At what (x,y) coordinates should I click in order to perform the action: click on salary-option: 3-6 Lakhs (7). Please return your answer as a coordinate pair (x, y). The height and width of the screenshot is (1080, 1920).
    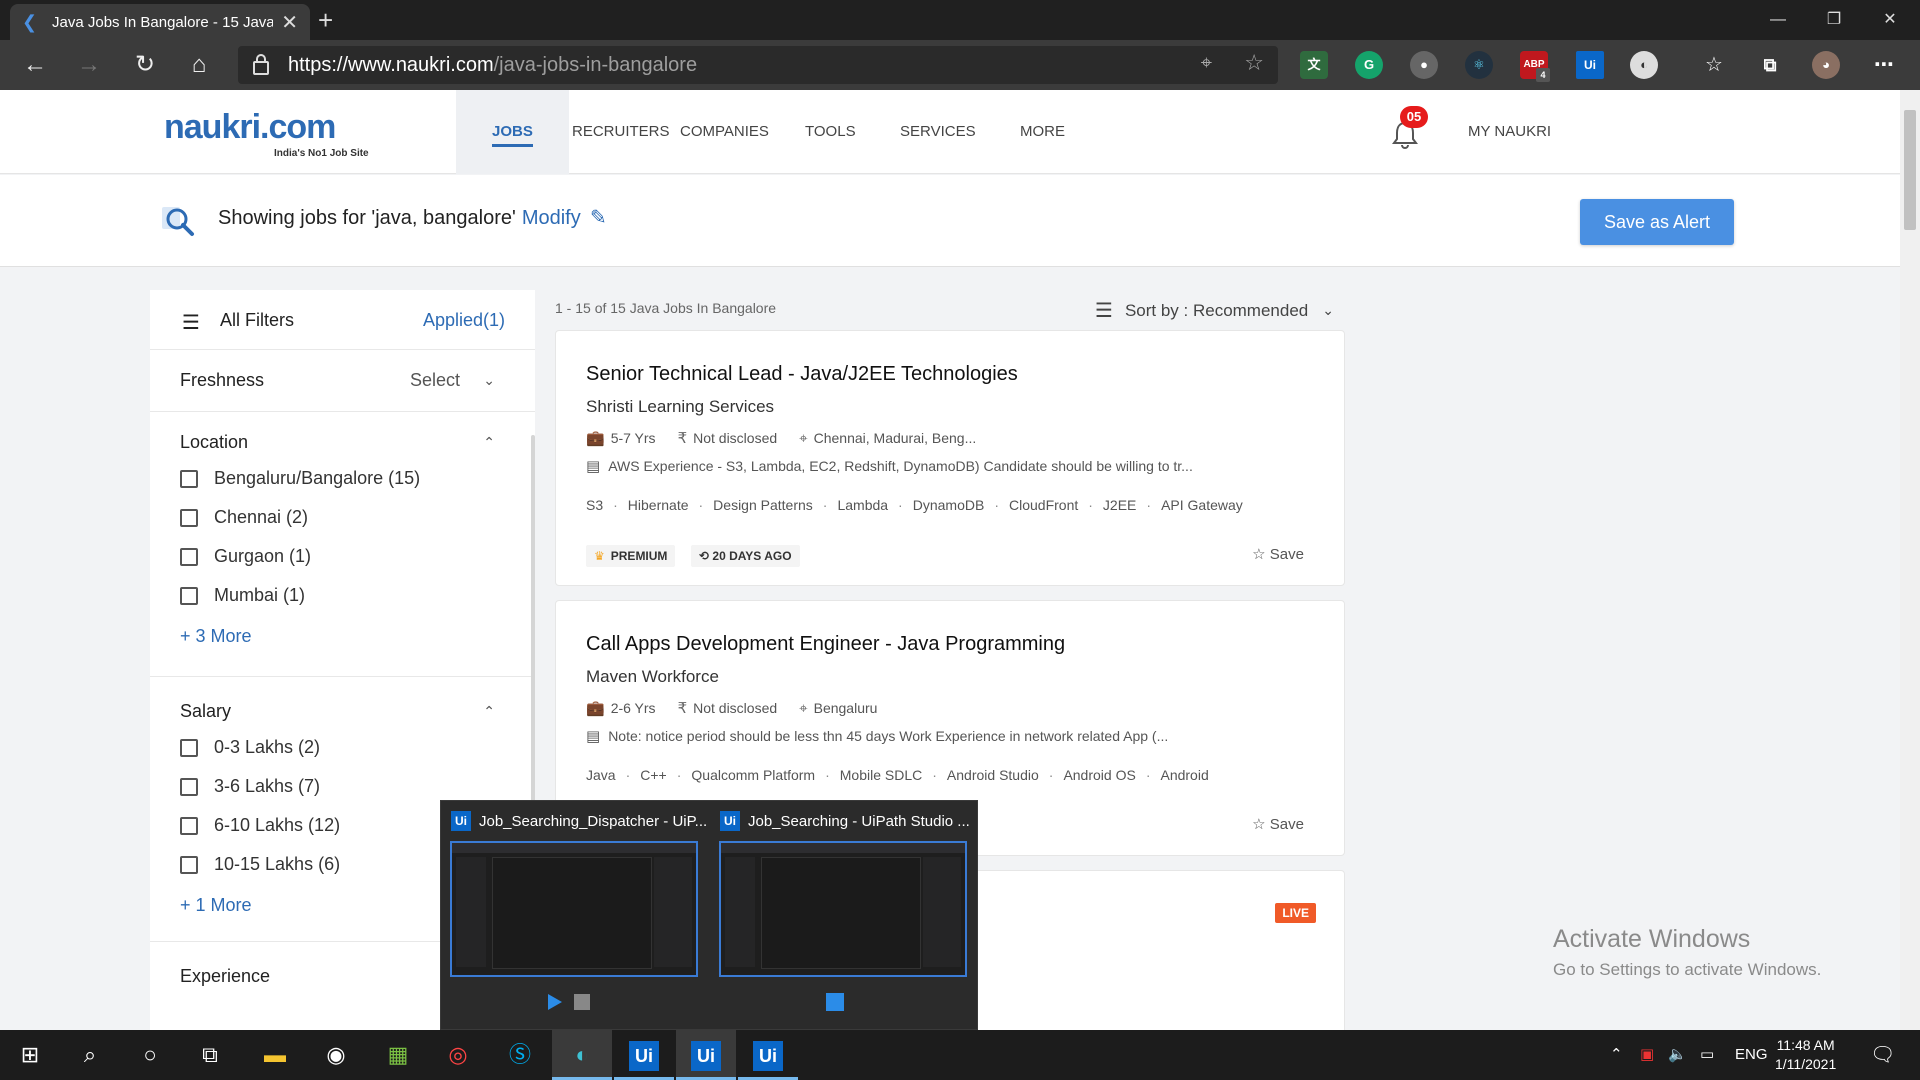
    Looking at the image, I should click on (250, 786).